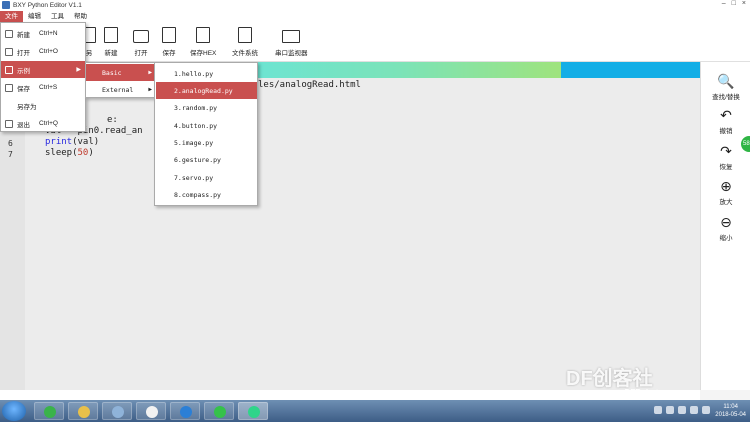  Describe the element at coordinates (112, 120) in the screenshot. I see `code-line: e:` at that location.